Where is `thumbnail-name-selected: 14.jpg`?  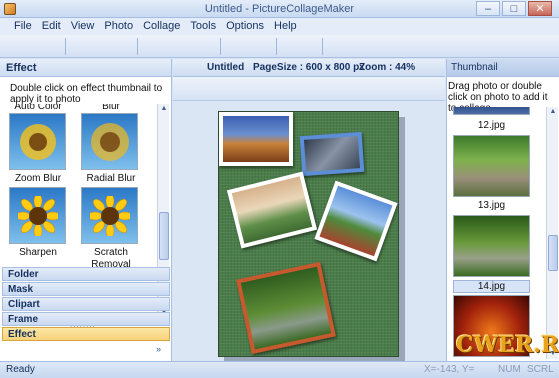 thumbnail-name-selected: 14.jpg is located at coordinates (491, 286).